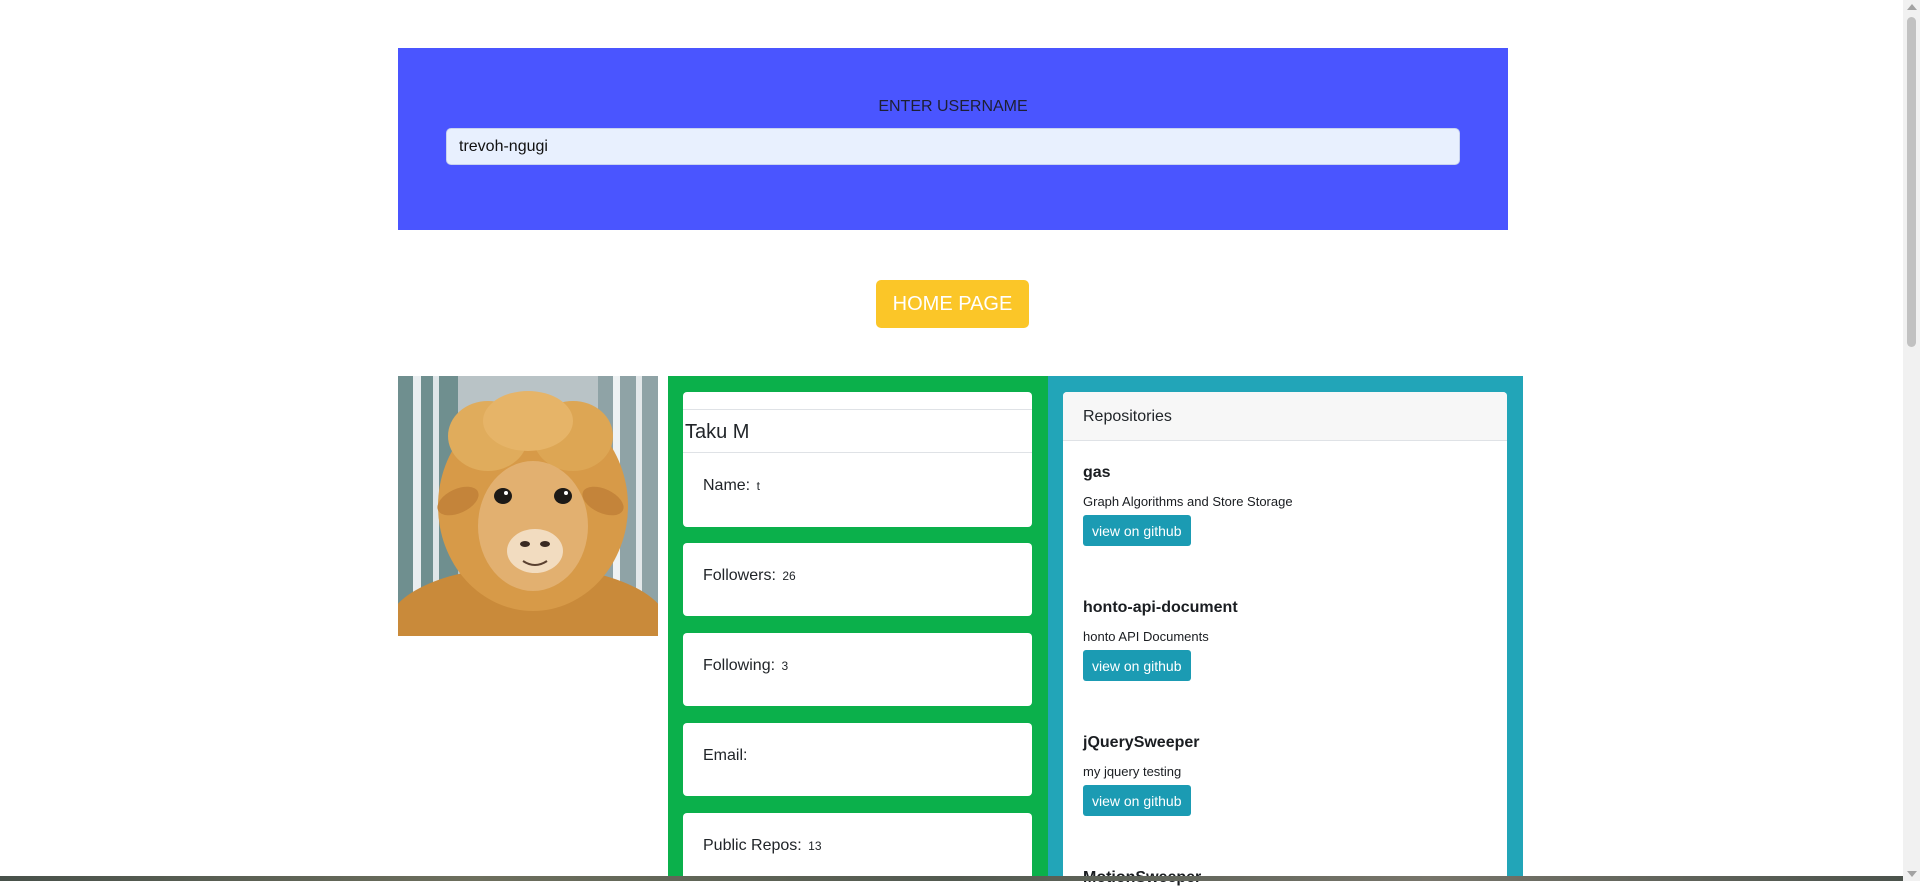  I want to click on following-card: Following: 3, so click(857, 669).